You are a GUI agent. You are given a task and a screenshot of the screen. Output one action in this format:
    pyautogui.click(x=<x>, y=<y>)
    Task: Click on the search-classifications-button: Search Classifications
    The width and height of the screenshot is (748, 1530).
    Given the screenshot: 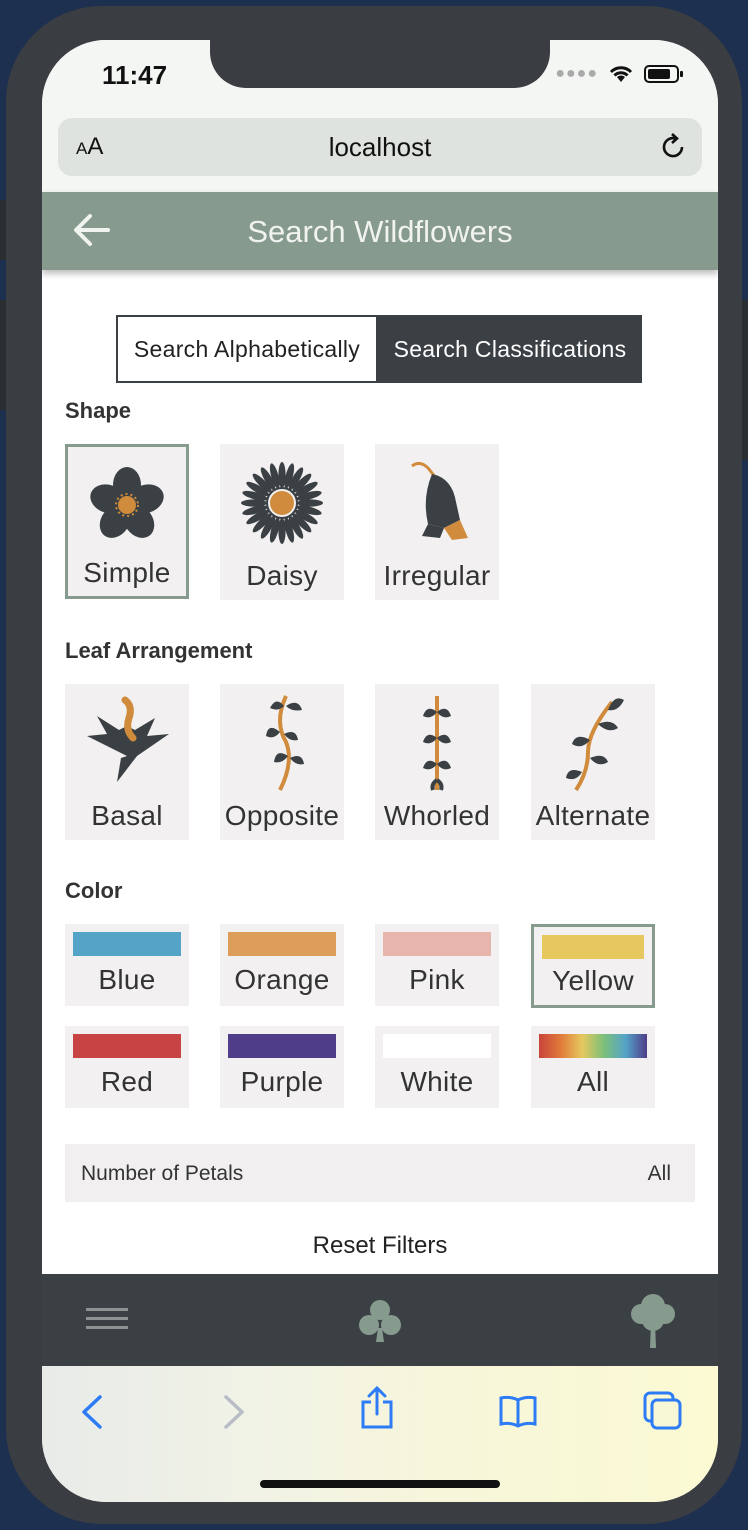 What is the action you would take?
    pyautogui.click(x=510, y=349)
    